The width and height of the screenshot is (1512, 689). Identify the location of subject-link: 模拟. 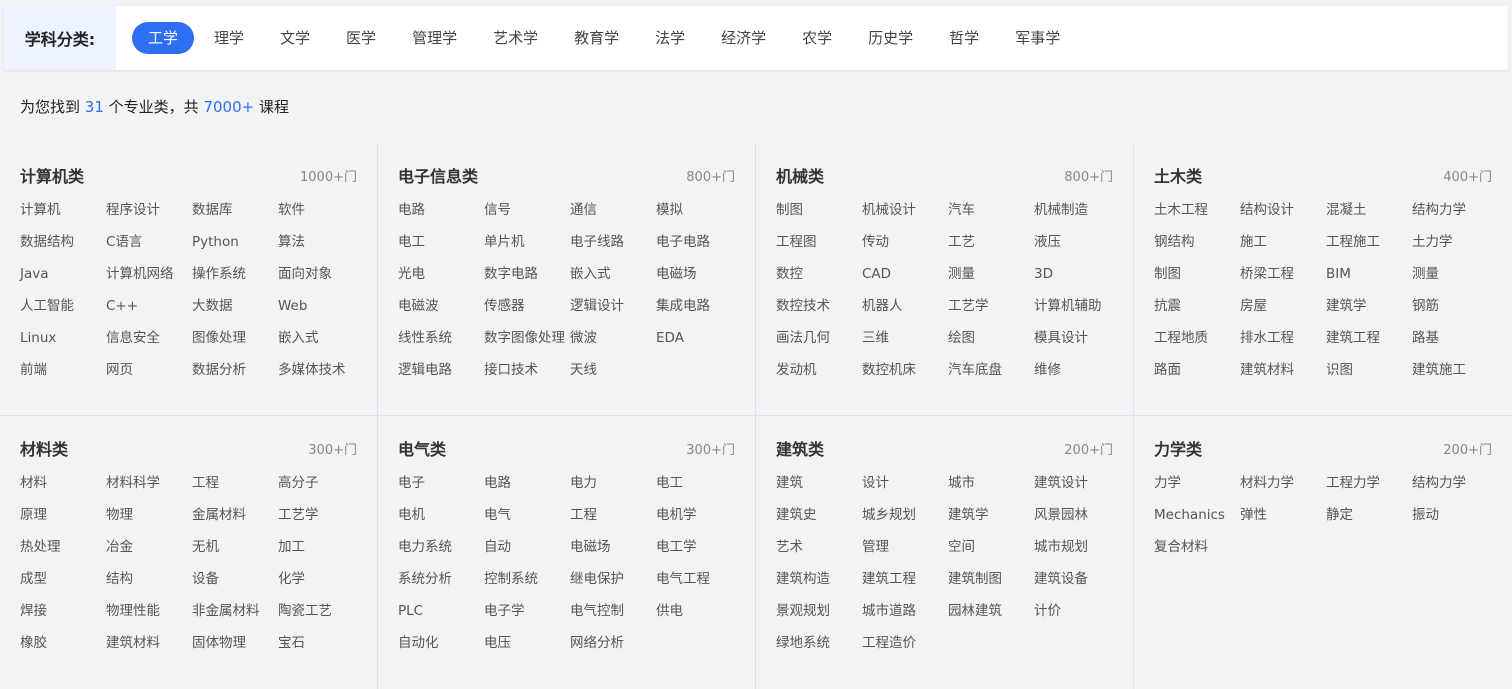
(699, 210).